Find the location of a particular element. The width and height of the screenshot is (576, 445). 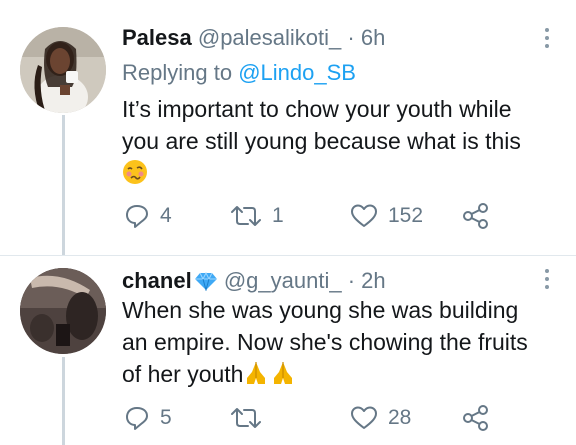

tweet-actions: 4 1 152 is located at coordinates (322, 216).